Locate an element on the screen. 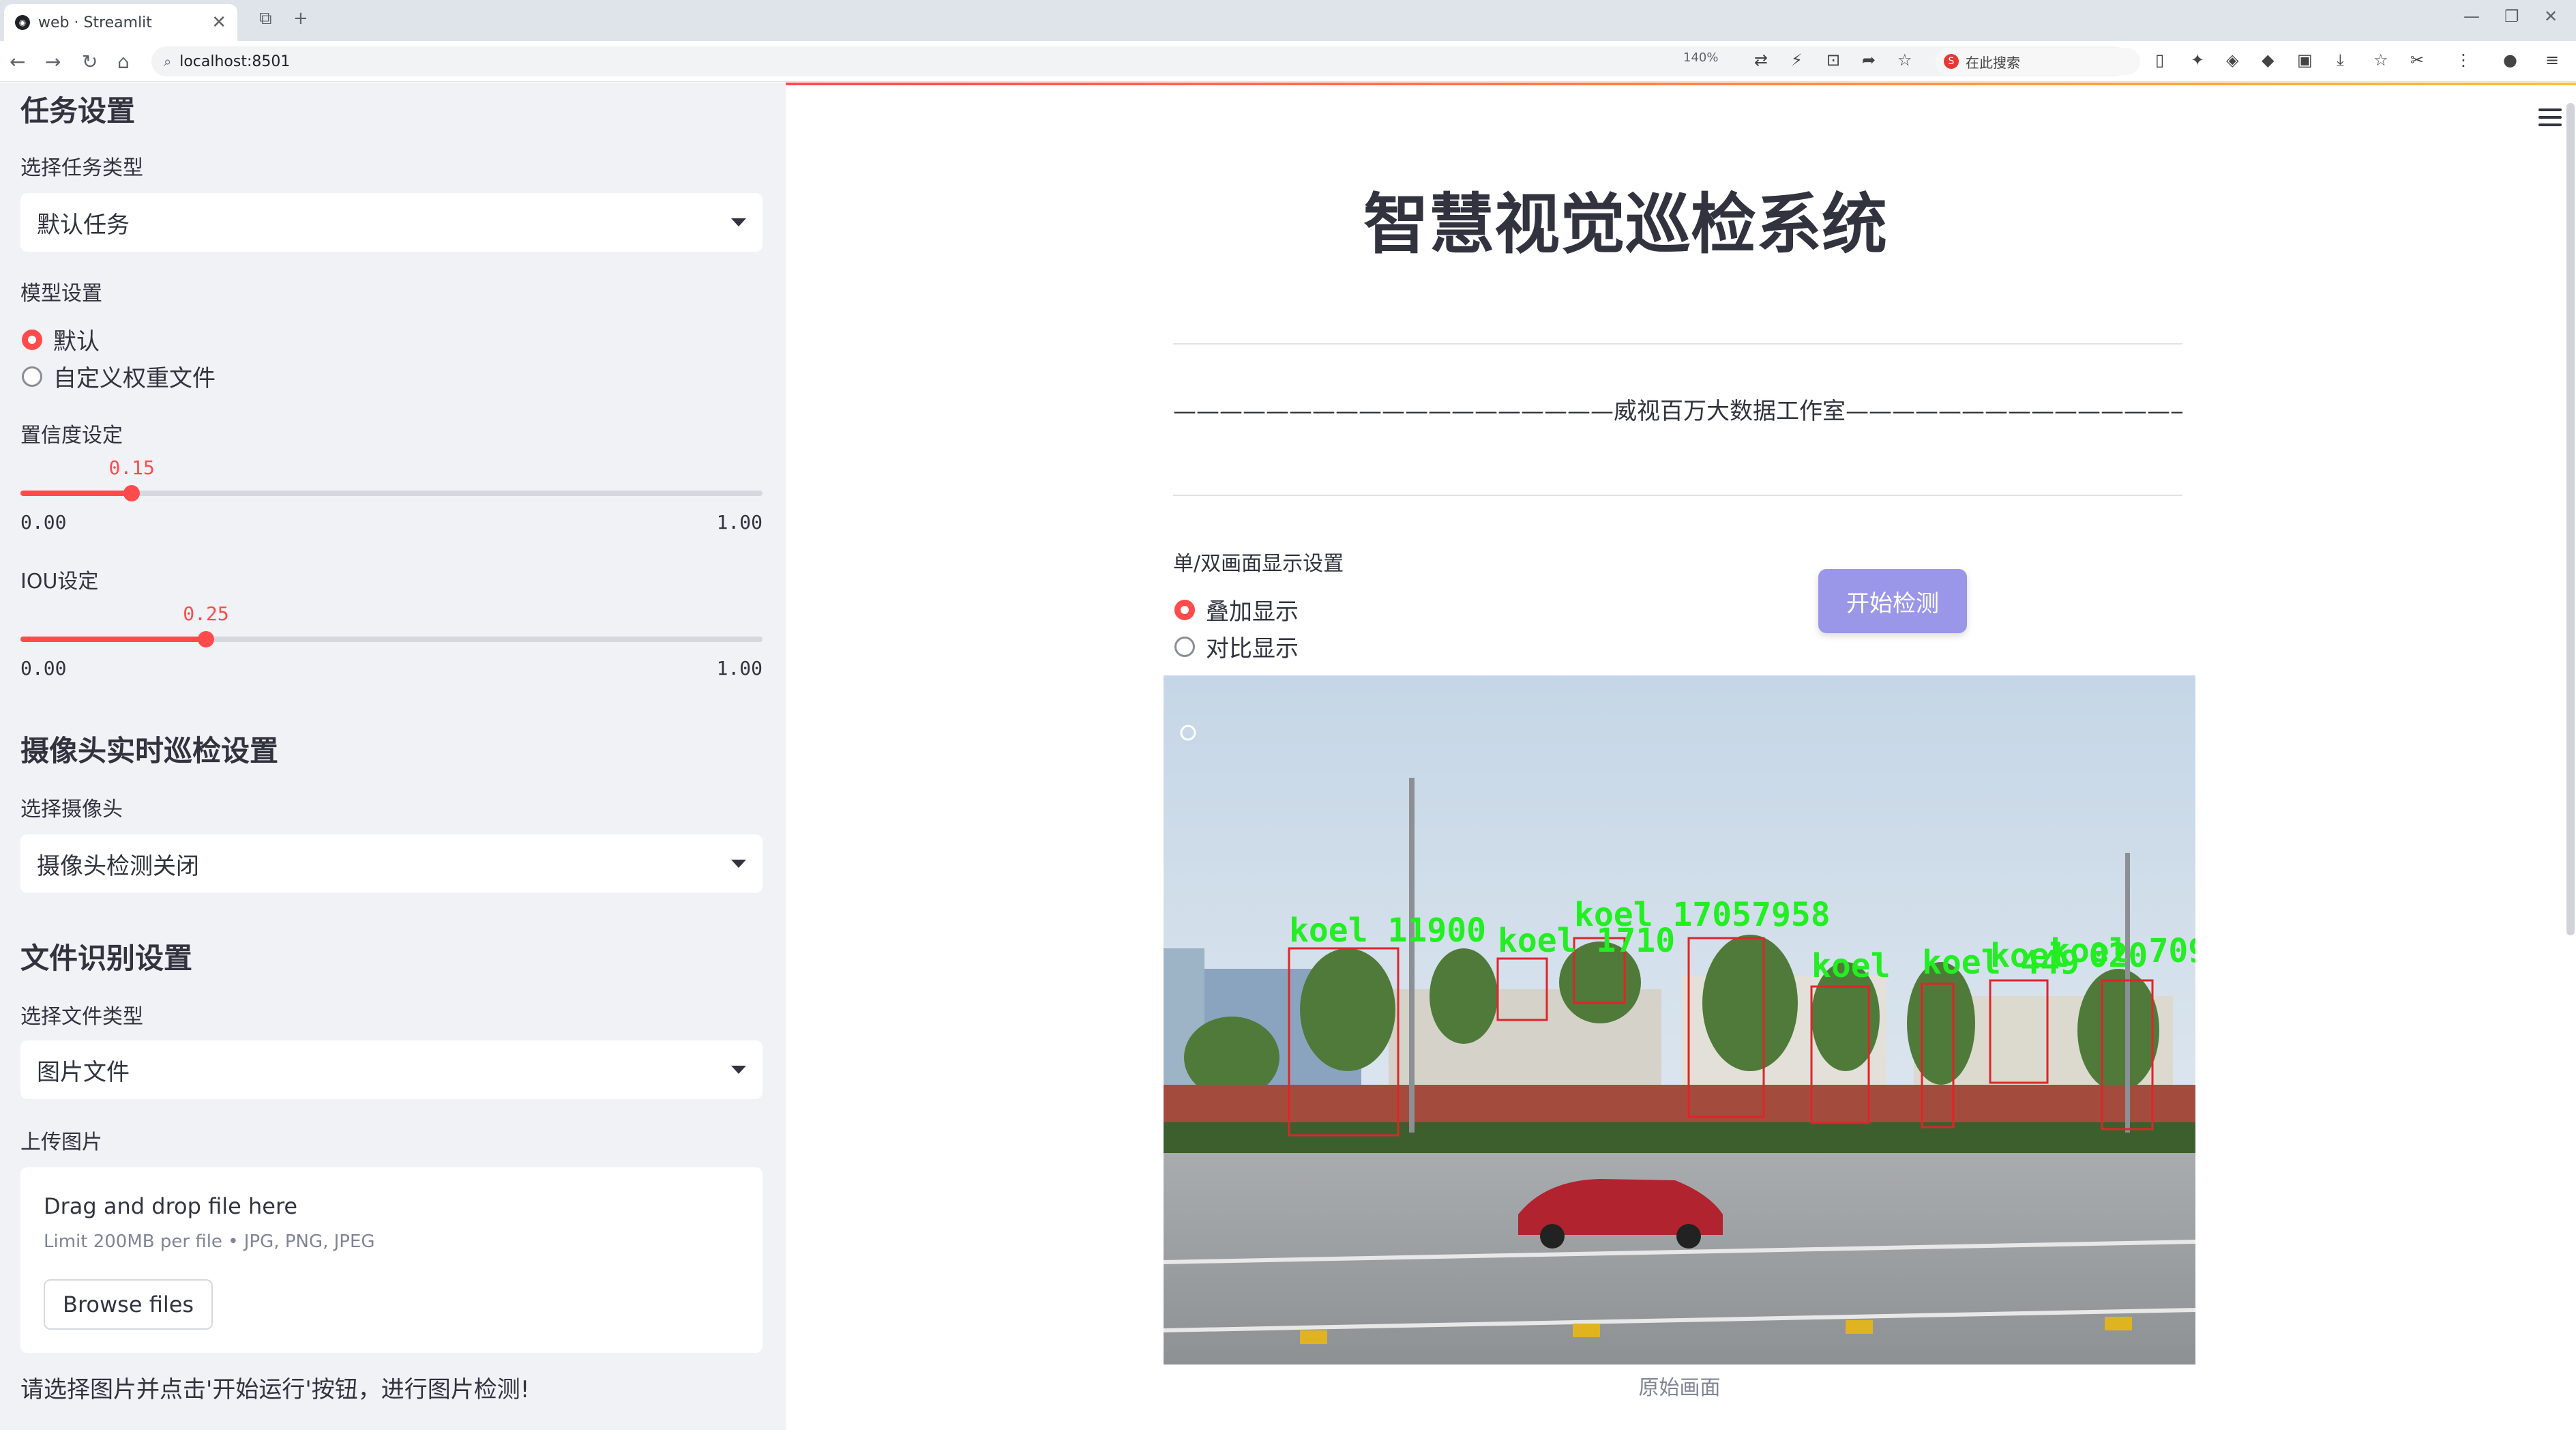 The image size is (2576, 1430). model-radio-default: 默认 is located at coordinates (61, 340).